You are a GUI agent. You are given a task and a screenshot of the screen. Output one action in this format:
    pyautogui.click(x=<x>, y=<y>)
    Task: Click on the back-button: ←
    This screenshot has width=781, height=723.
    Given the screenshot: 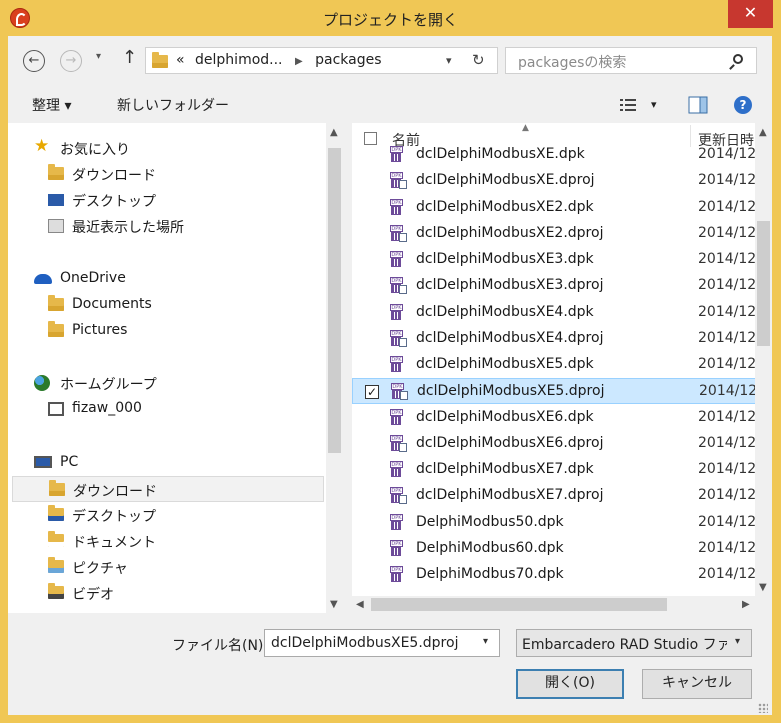 What is the action you would take?
    pyautogui.click(x=34, y=61)
    